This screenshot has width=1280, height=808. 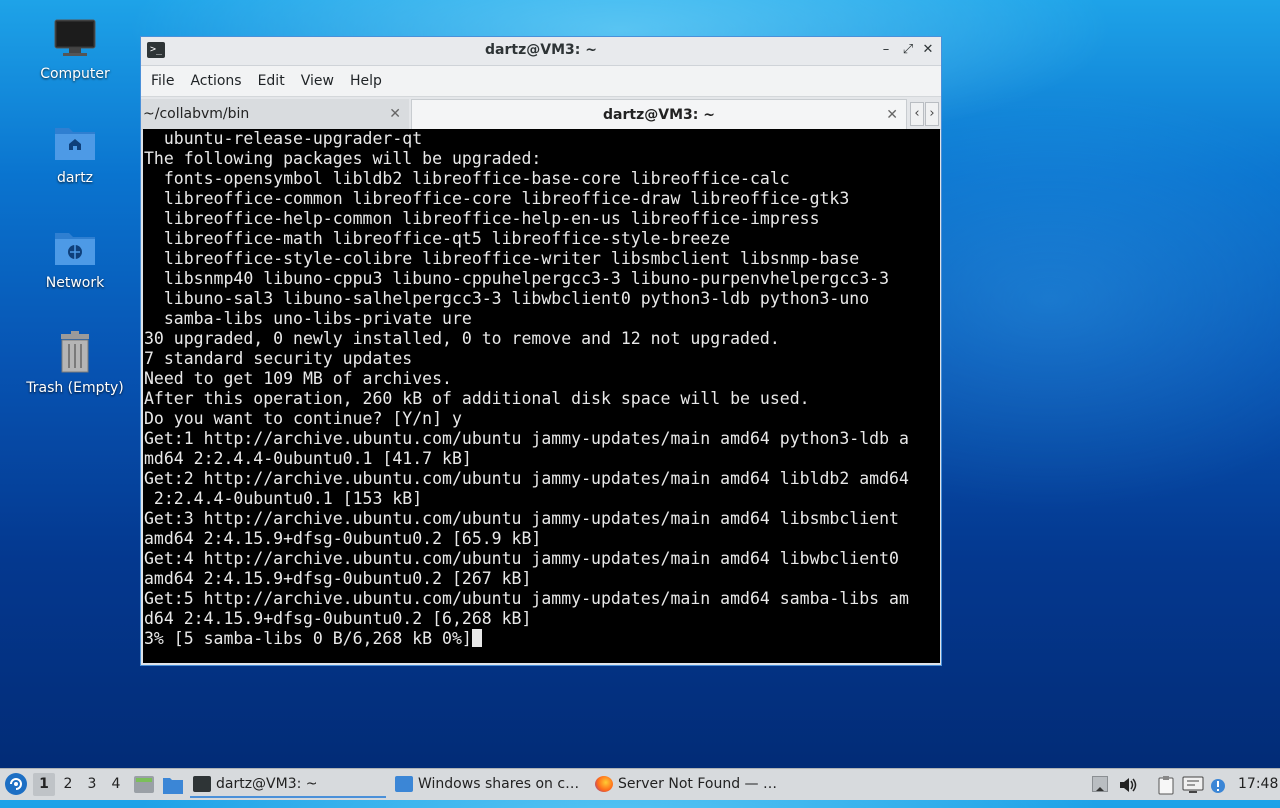 I want to click on minimize-button: –, so click(x=886, y=50).